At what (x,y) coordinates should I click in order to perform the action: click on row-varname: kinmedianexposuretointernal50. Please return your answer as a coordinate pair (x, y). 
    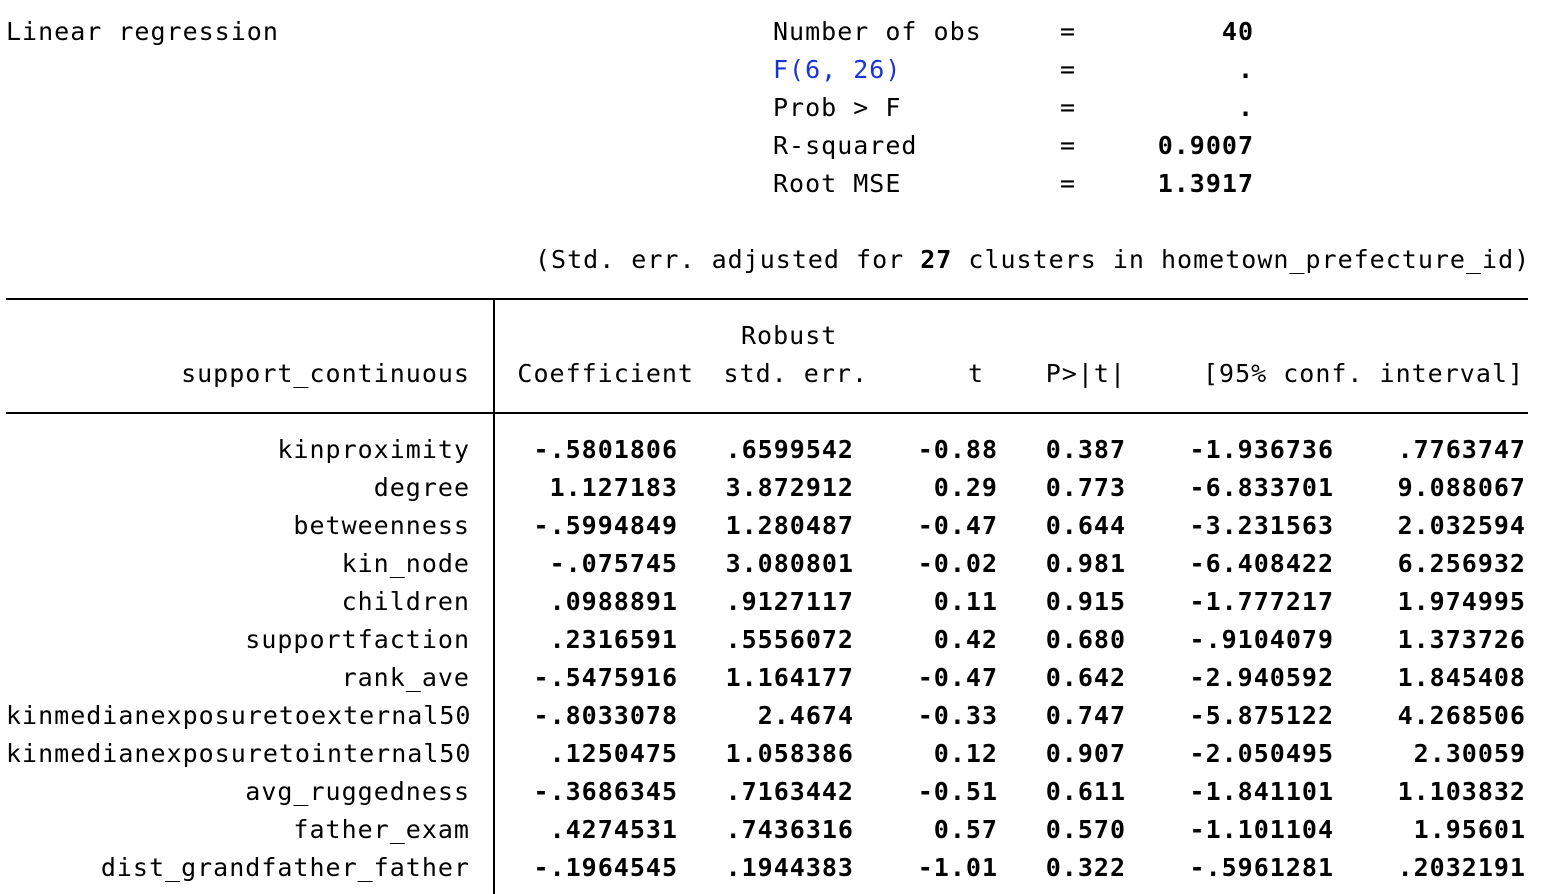
    Looking at the image, I should click on (239, 753).